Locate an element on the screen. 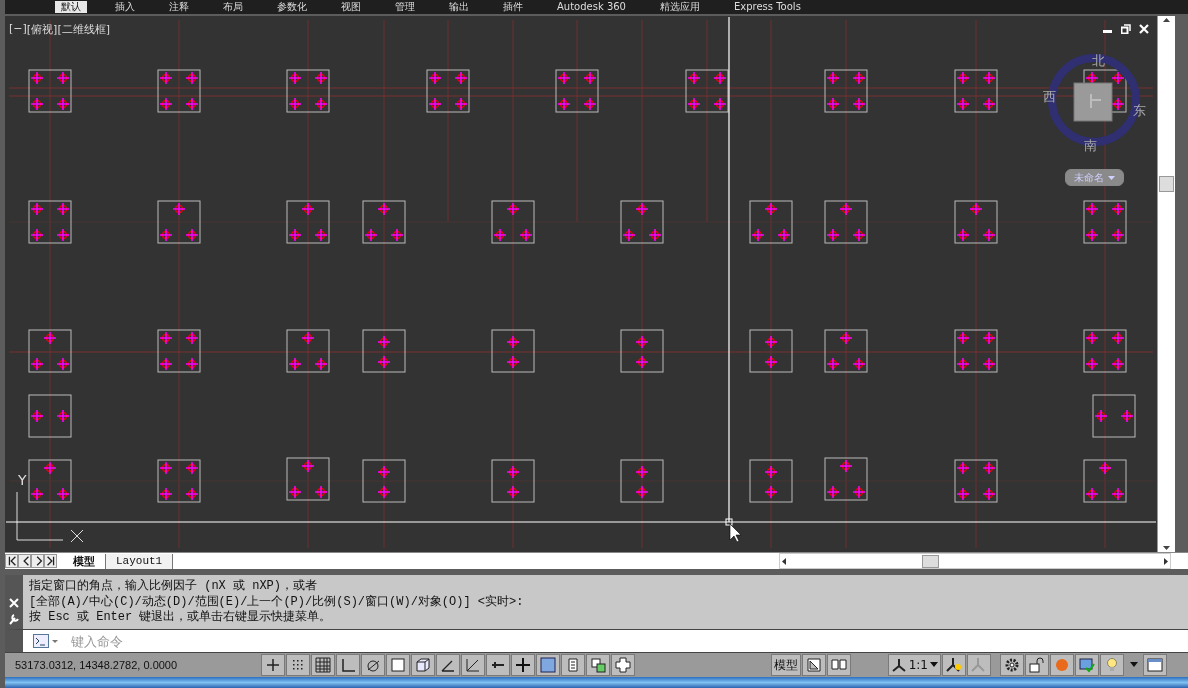 This screenshot has height=688, width=1188. polar-button is located at coordinates (373, 665).